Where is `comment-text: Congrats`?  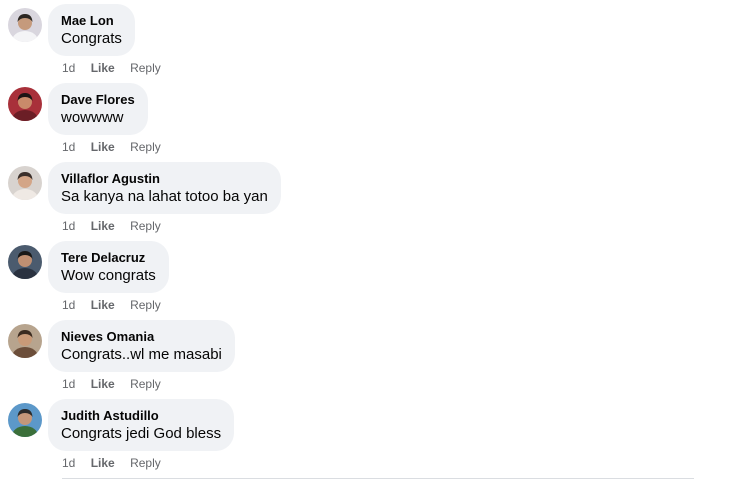
comment-text: Congrats is located at coordinates (91, 38).